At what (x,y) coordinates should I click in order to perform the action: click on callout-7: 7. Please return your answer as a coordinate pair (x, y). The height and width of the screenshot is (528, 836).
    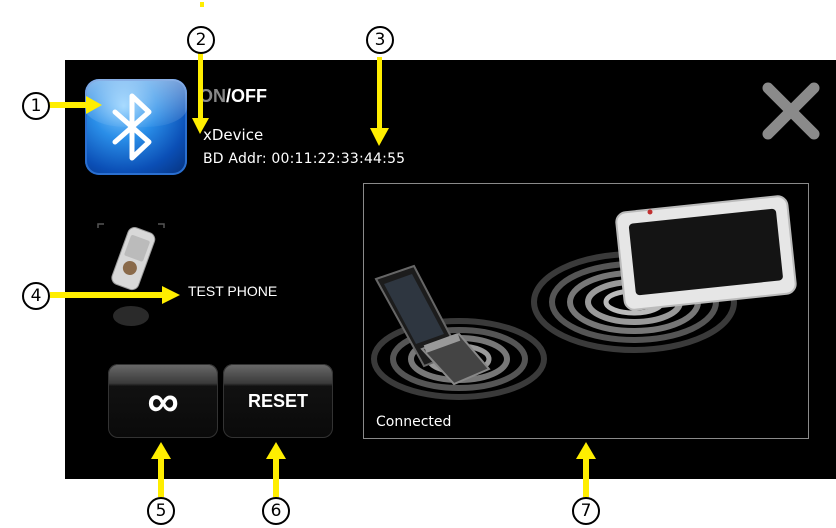
    Looking at the image, I should click on (586, 511).